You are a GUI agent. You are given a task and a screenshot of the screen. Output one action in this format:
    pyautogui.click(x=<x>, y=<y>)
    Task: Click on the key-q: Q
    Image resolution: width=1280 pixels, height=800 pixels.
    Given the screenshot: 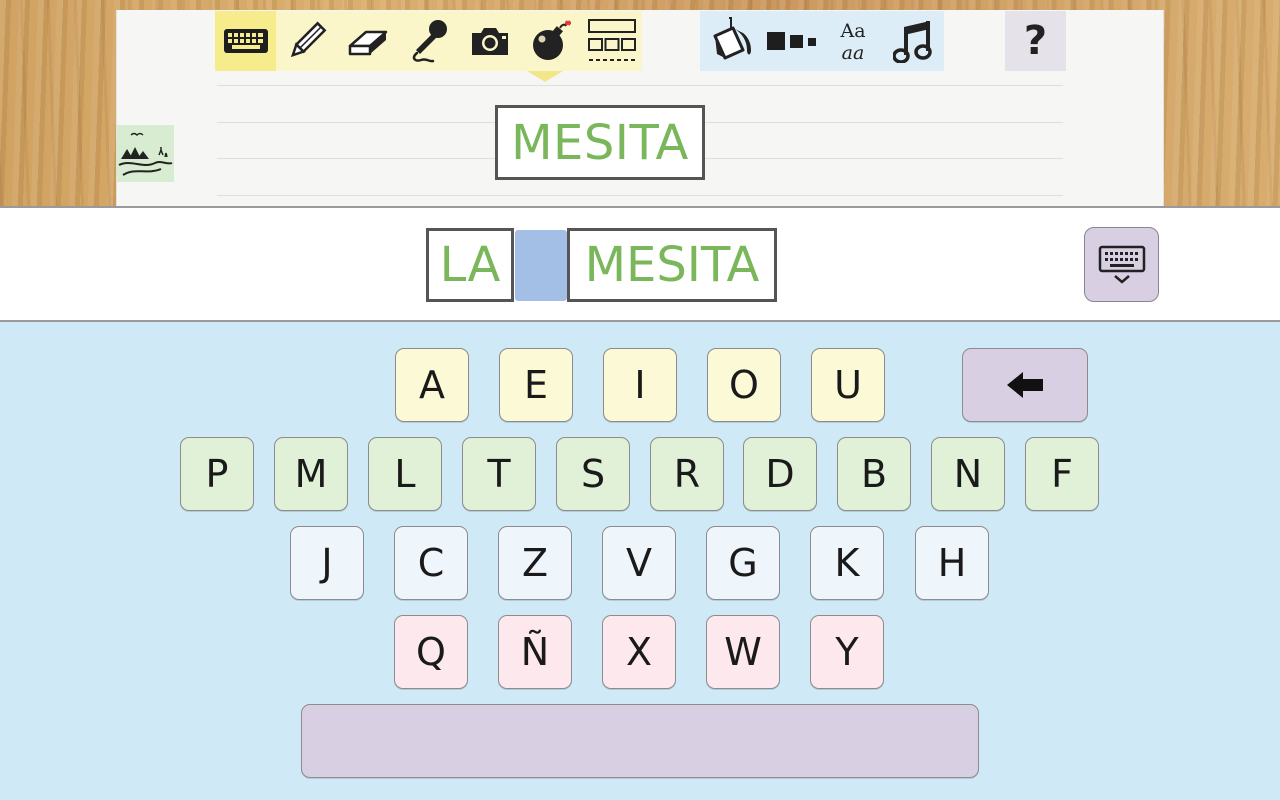 What is the action you would take?
    pyautogui.click(x=431, y=652)
    